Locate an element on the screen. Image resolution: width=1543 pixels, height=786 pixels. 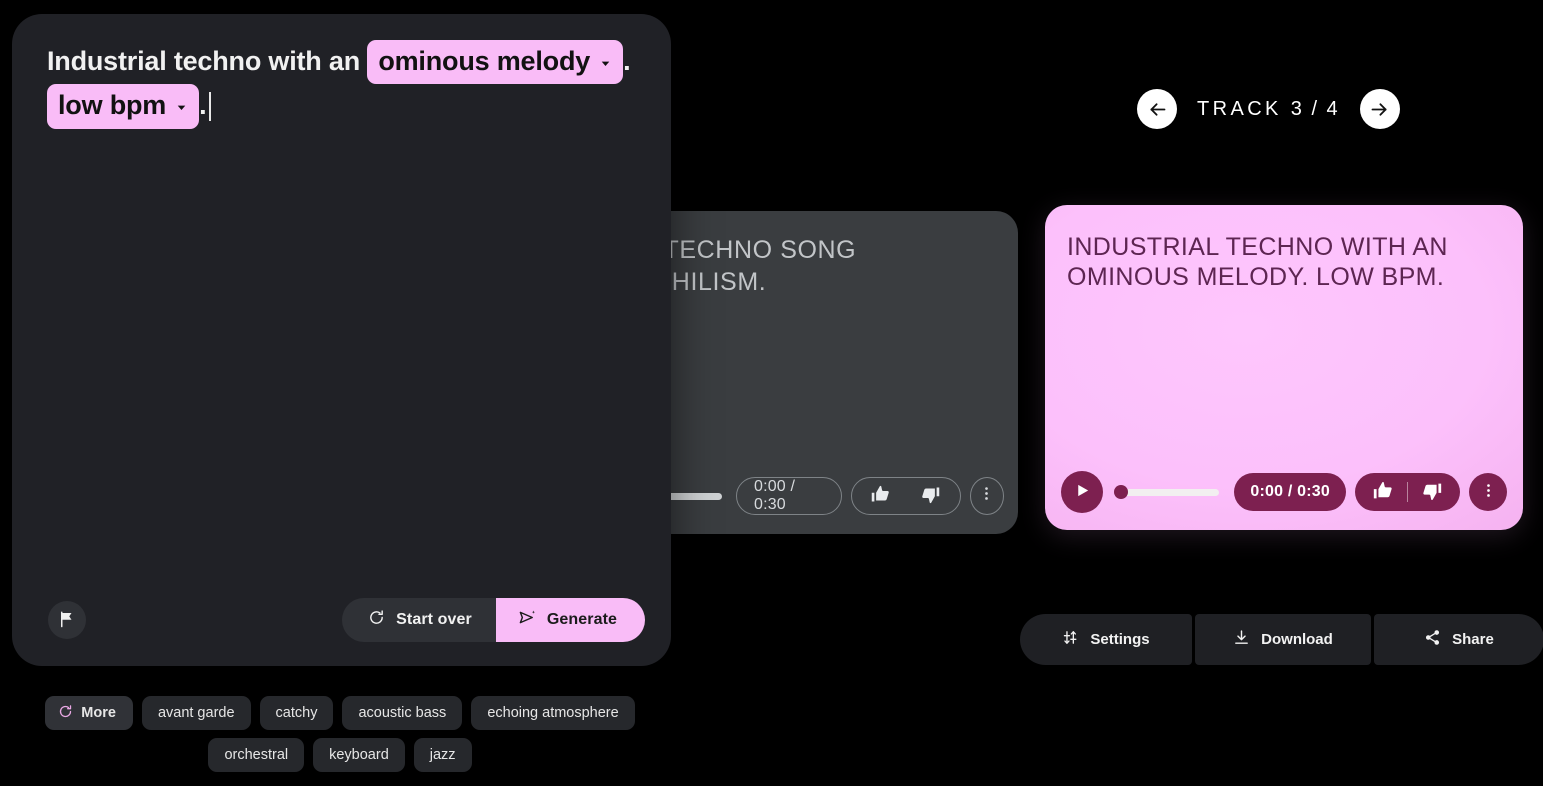
text-cursor is located at coordinates (210, 107).